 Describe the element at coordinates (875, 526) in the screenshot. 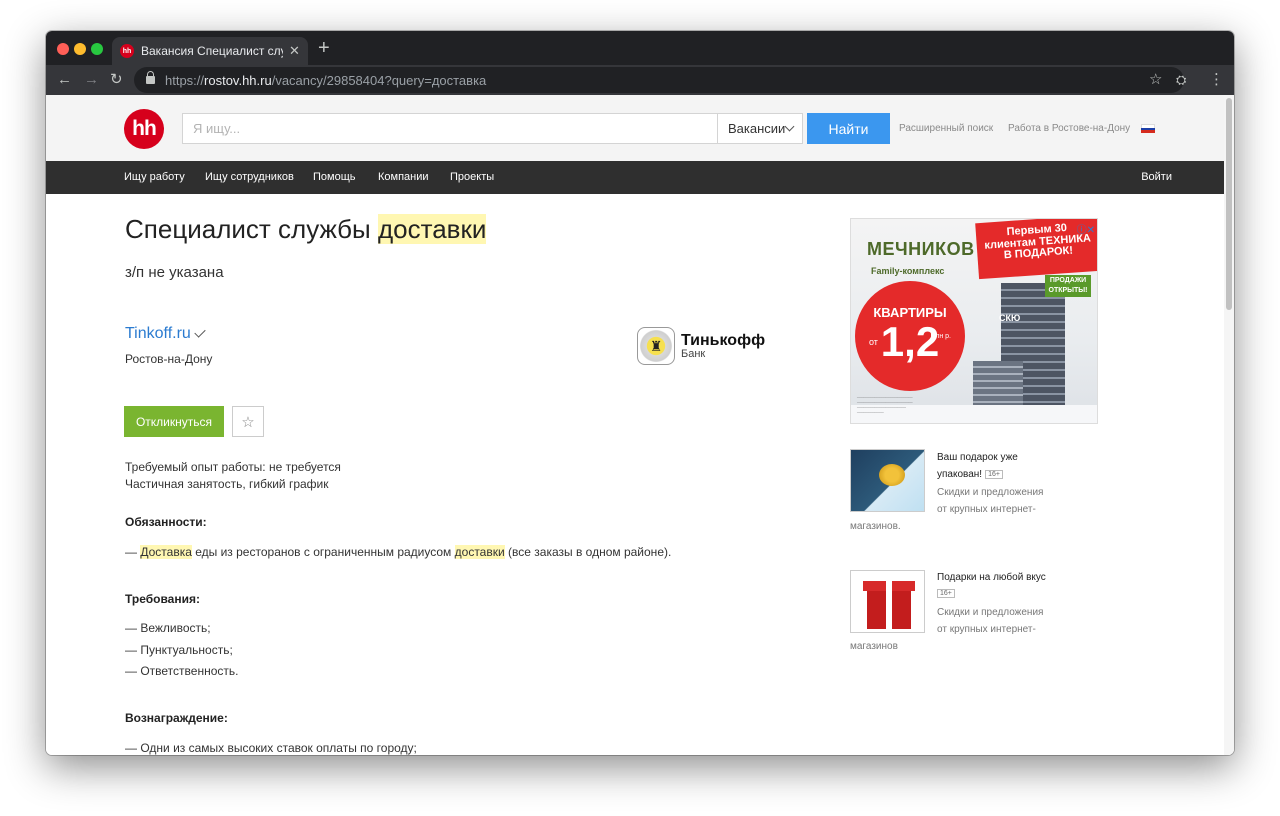

I see `ad-description: магазинов.` at that location.